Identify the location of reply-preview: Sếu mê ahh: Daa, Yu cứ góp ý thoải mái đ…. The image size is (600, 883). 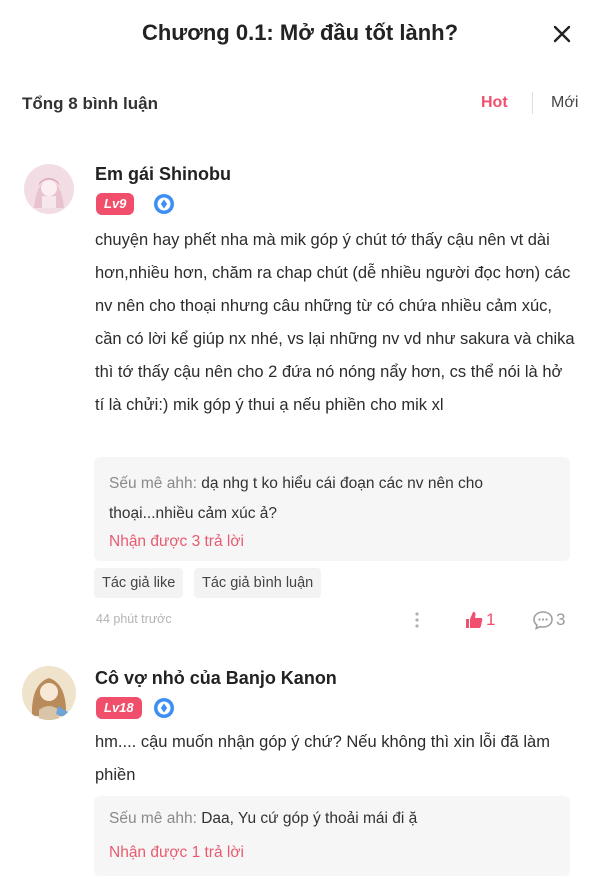
(332, 836).